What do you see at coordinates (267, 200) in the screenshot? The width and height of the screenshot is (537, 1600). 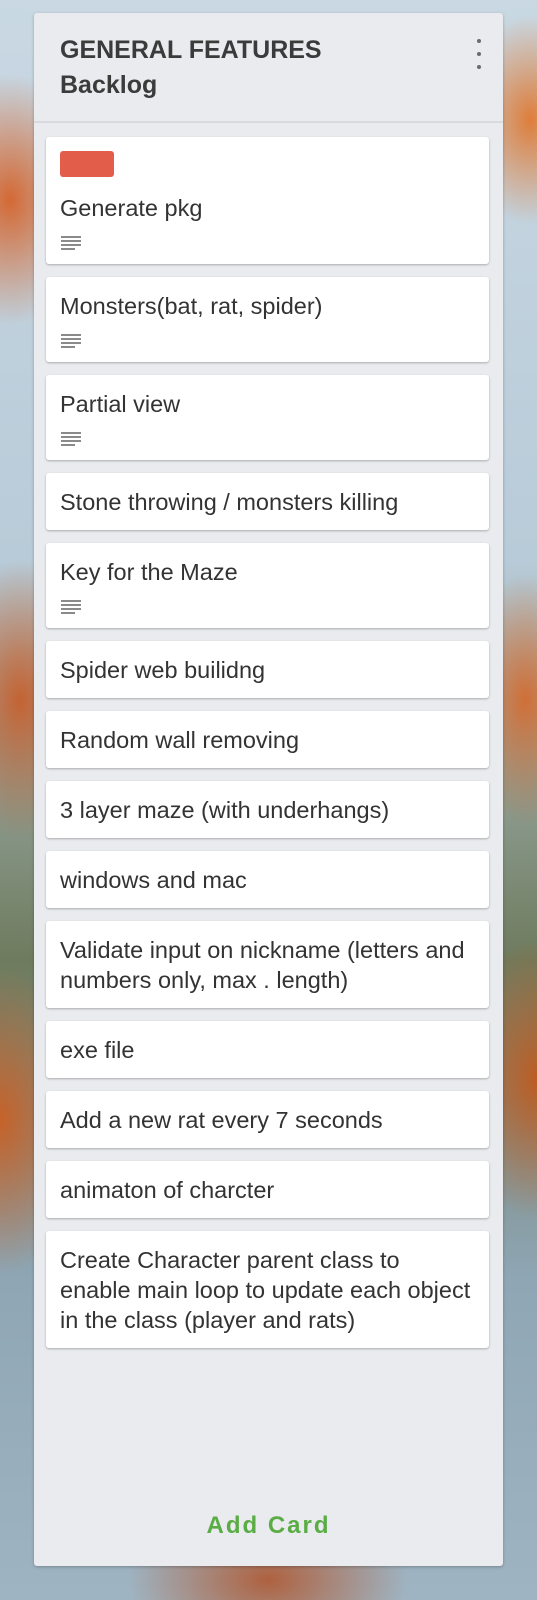 I see `card: Generate pkg` at bounding box center [267, 200].